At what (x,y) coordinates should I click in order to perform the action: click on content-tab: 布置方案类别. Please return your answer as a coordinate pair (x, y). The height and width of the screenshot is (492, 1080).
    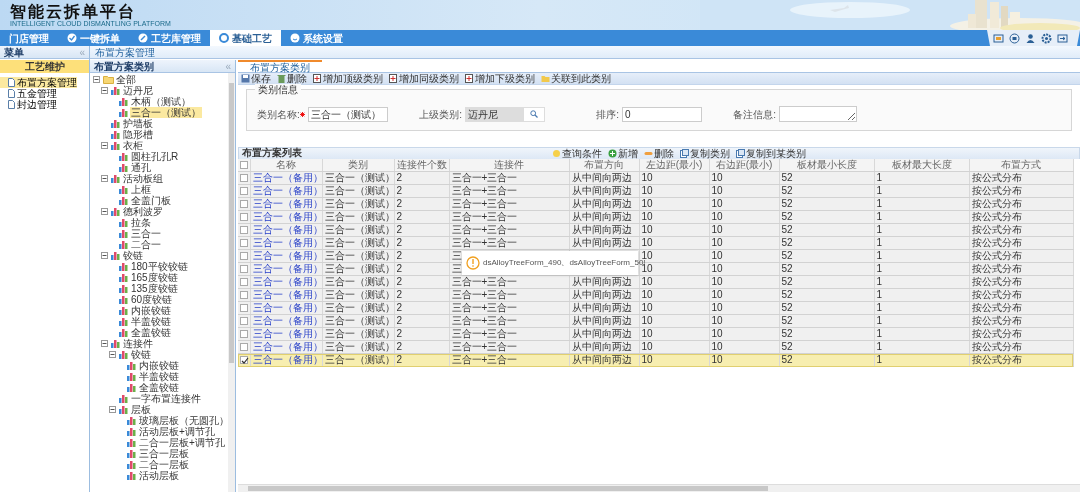
    Looking at the image, I should click on (280, 66).